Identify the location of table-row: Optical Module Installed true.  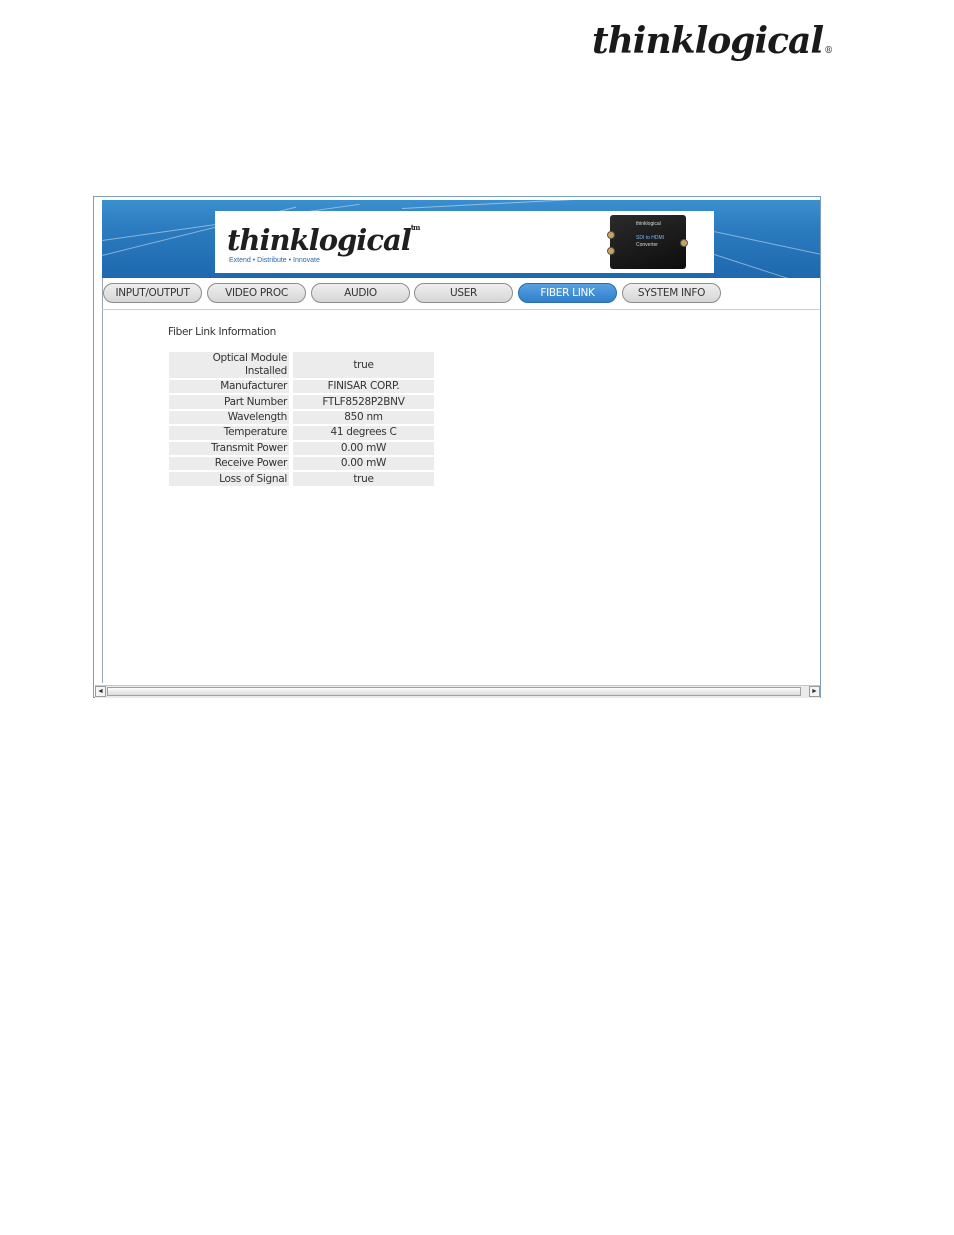
(301, 365).